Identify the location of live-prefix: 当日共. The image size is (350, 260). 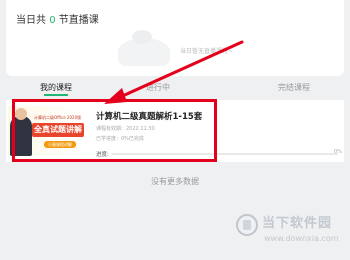
(31, 20).